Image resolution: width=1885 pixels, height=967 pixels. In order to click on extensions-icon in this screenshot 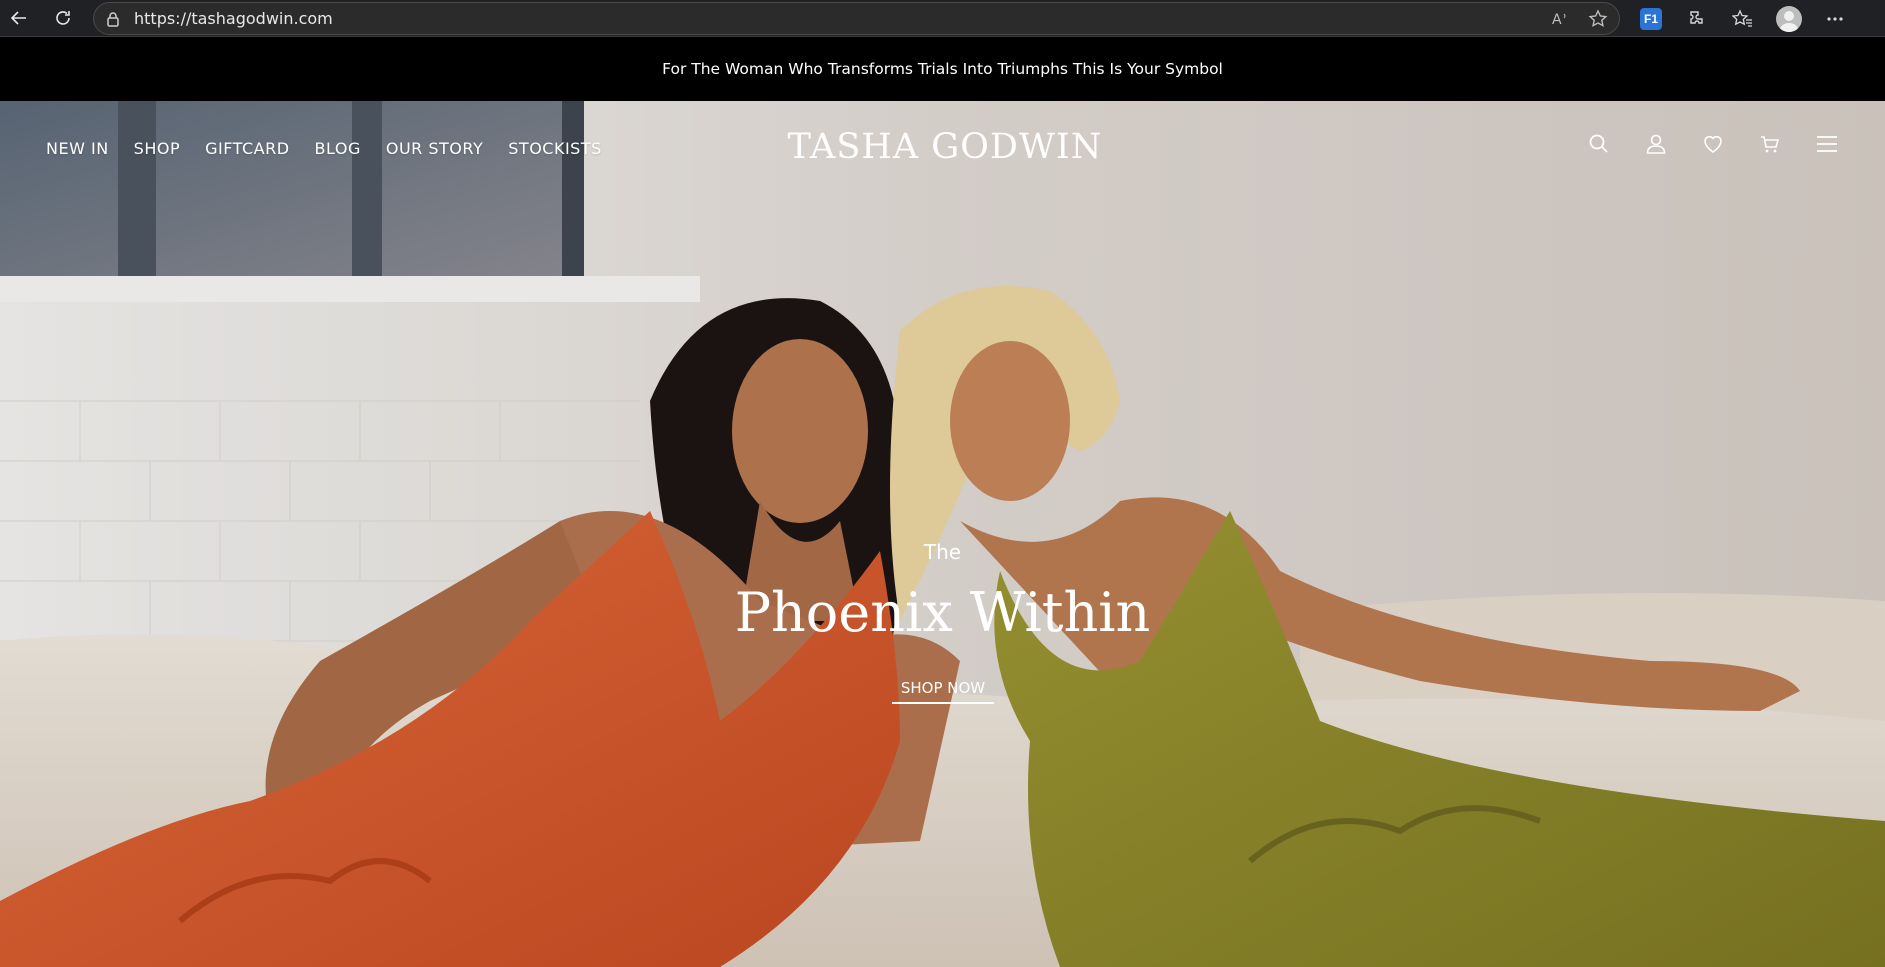, I will do `click(1697, 19)`.